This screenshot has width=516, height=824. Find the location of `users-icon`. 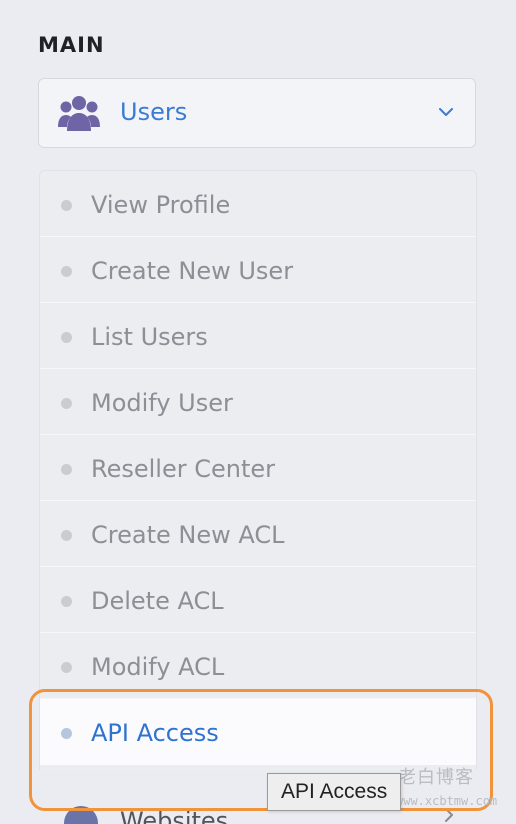

users-icon is located at coordinates (79, 113).